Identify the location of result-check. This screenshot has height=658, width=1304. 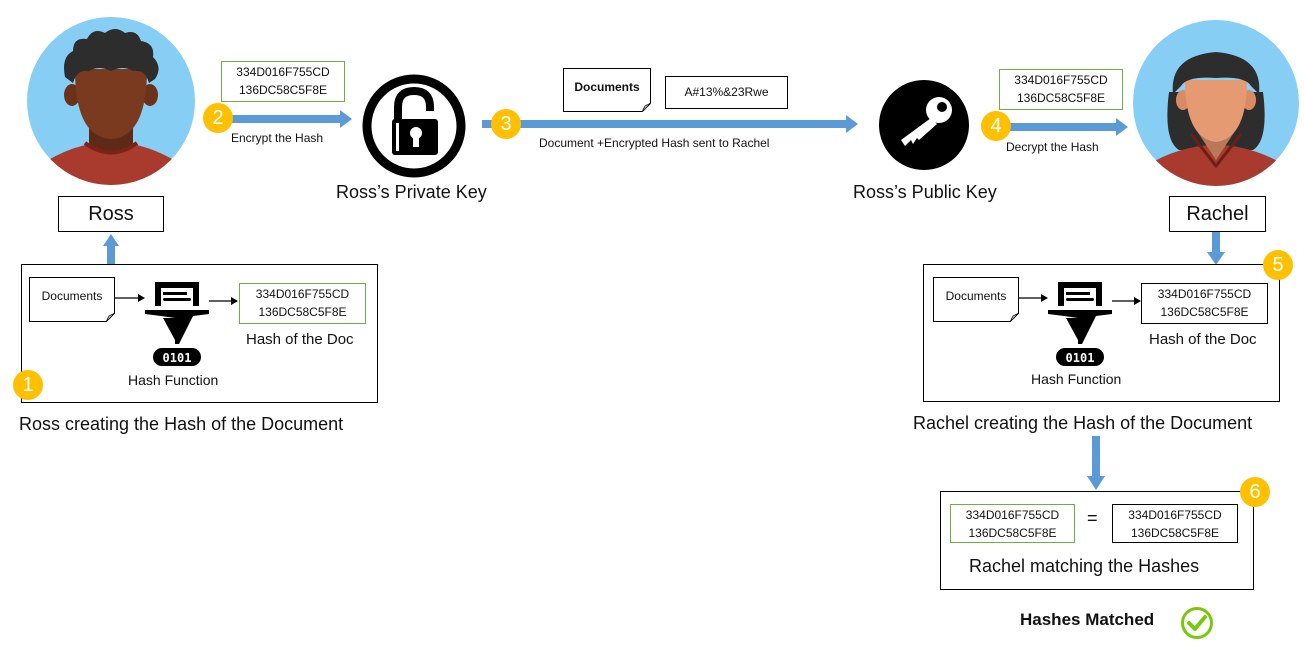
(1197, 623).